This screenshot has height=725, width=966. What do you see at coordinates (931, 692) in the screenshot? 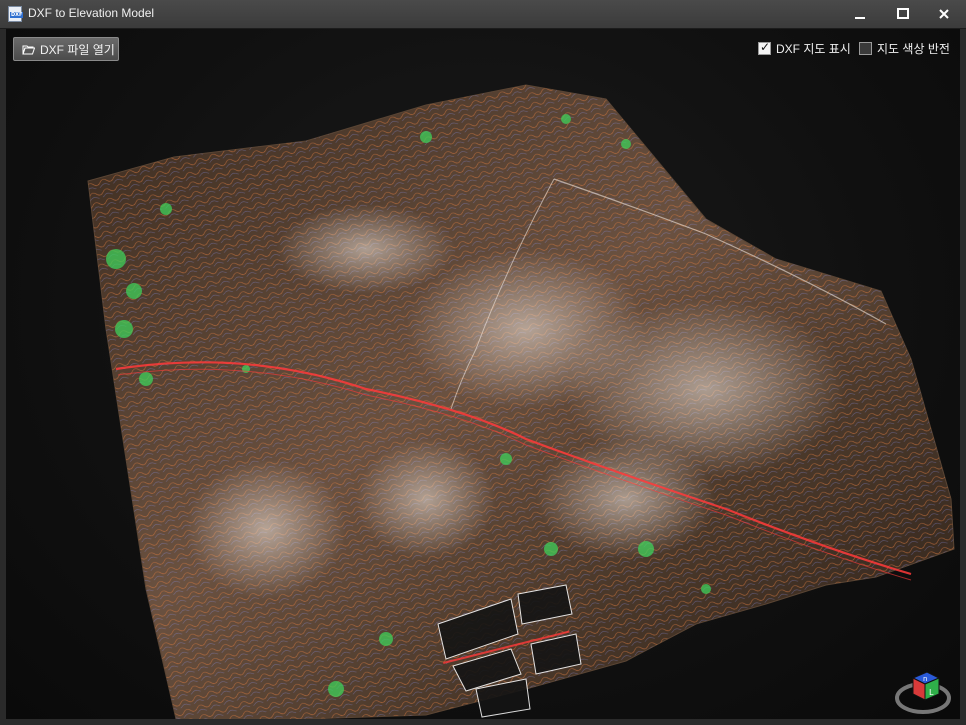
I see `cube-front-label: L` at bounding box center [931, 692].